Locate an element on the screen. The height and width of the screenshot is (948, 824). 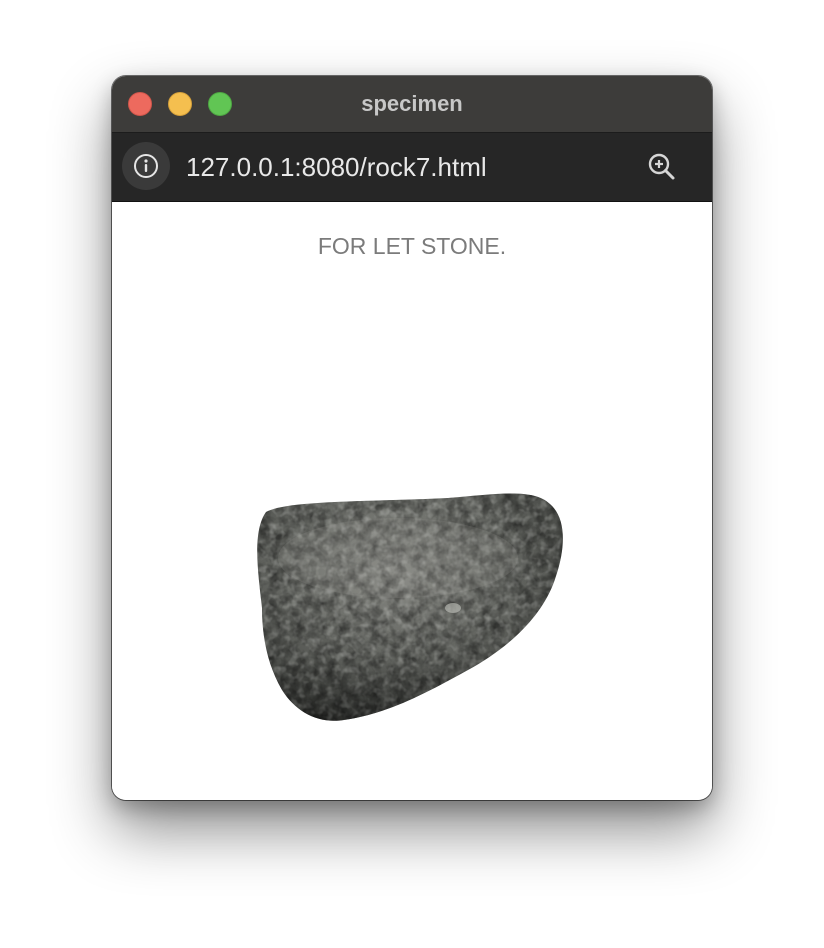
rock-image is located at coordinates (408, 608).